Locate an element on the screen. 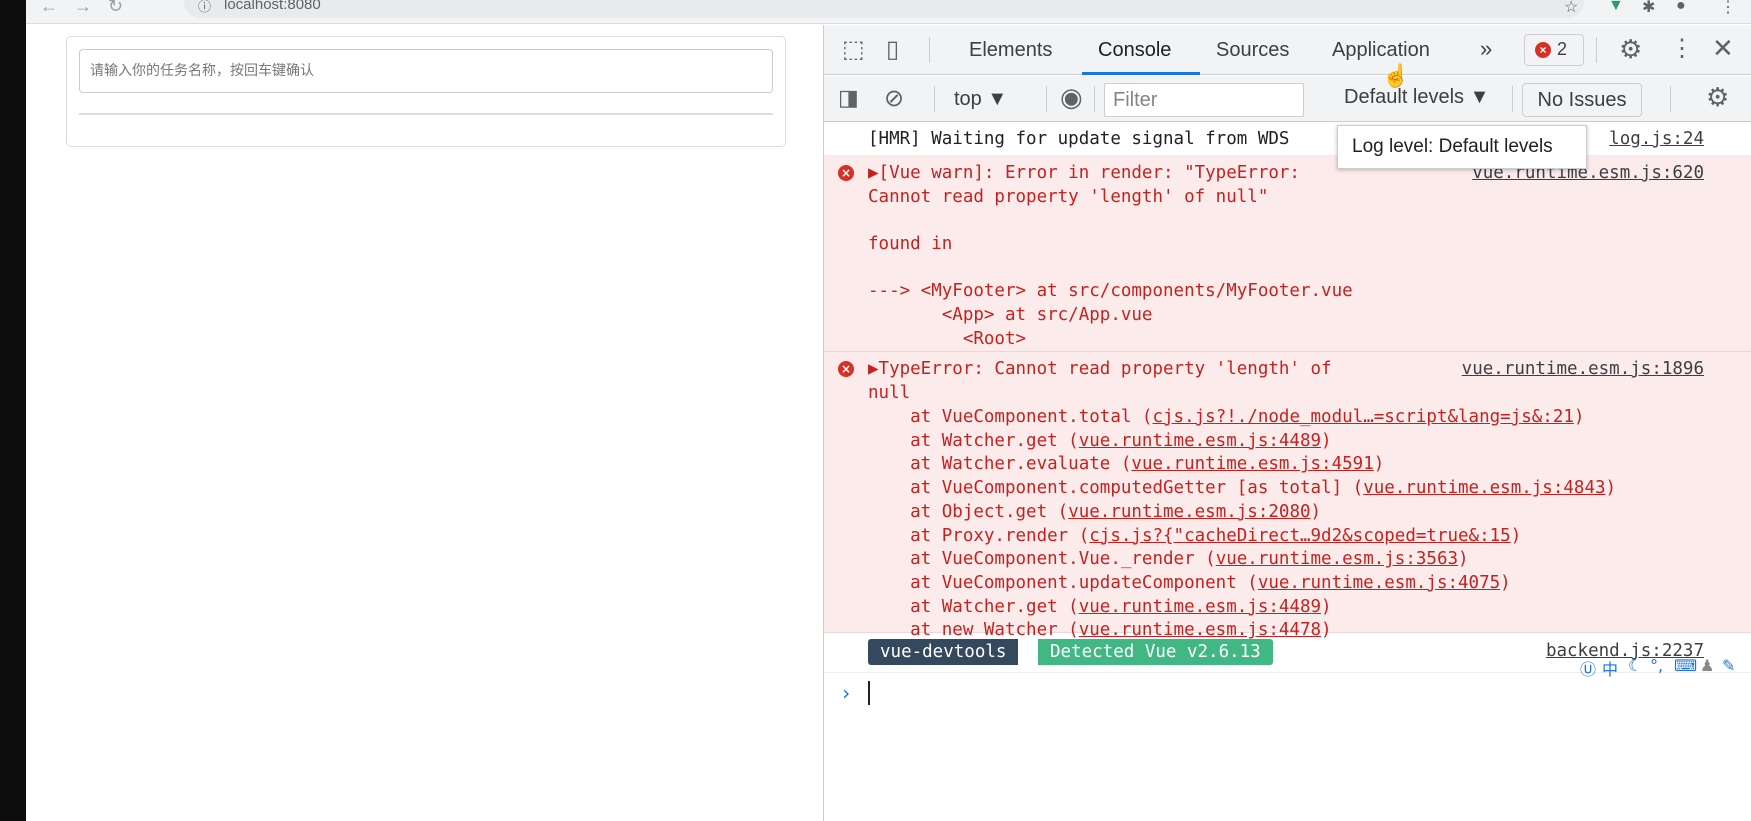 The image size is (1751, 821). puzzle-icon: ✱ is located at coordinates (1648, 8).